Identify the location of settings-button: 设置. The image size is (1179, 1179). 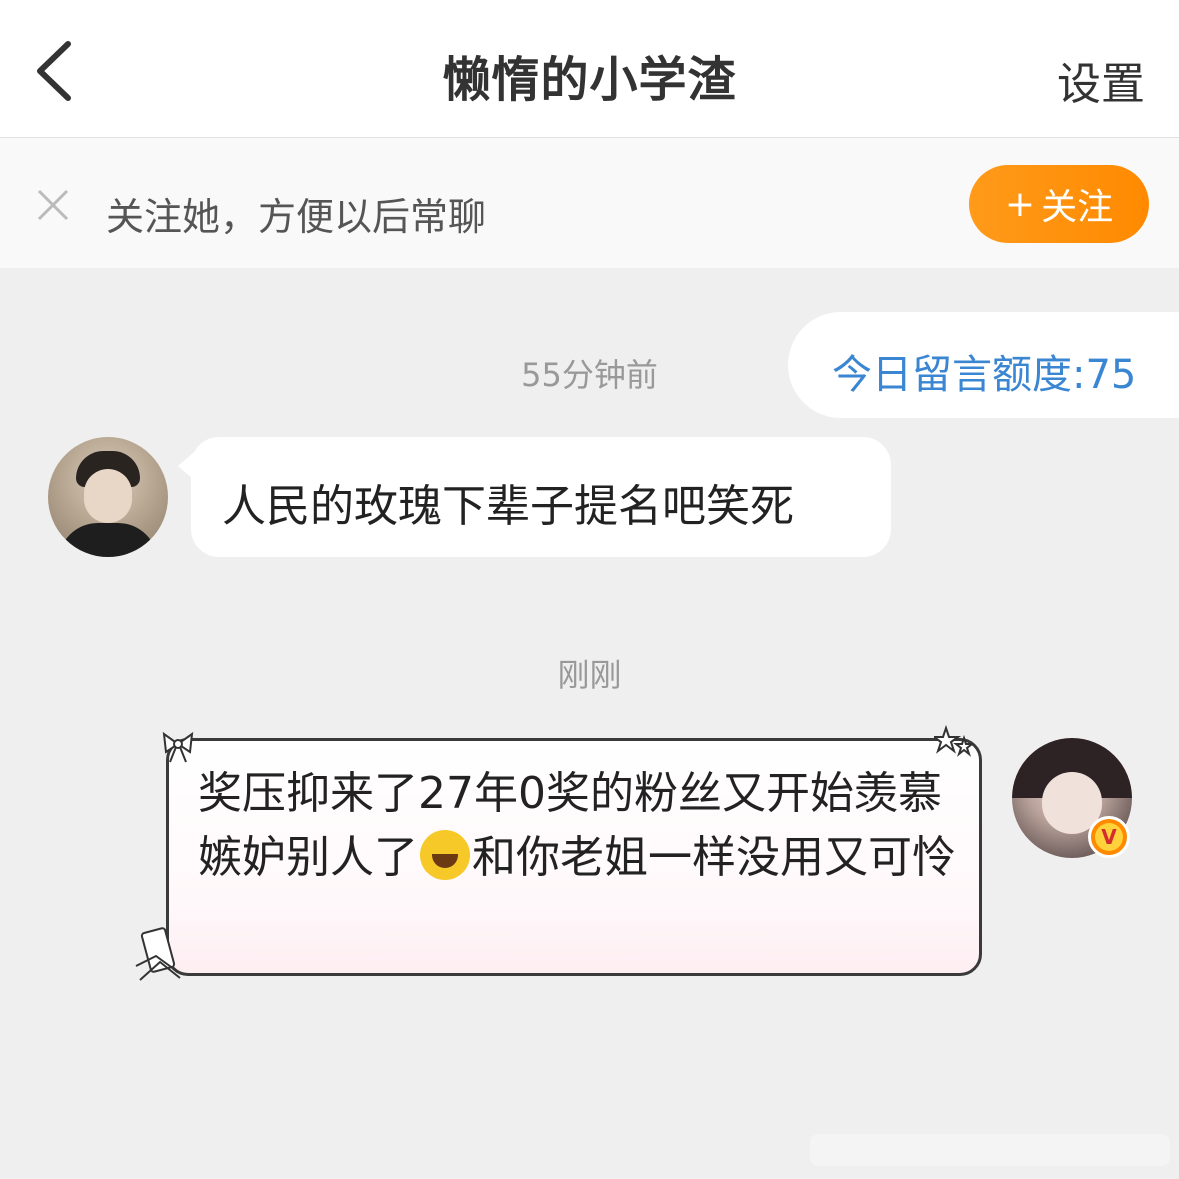
(1101, 80).